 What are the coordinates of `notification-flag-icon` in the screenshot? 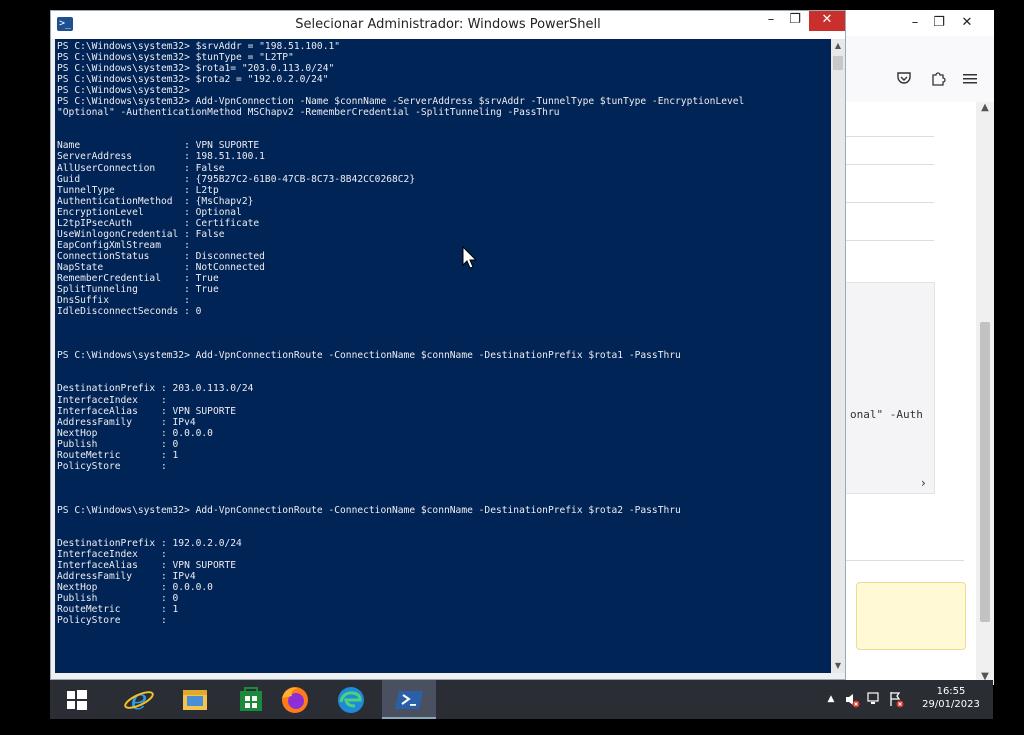 It's located at (896, 699).